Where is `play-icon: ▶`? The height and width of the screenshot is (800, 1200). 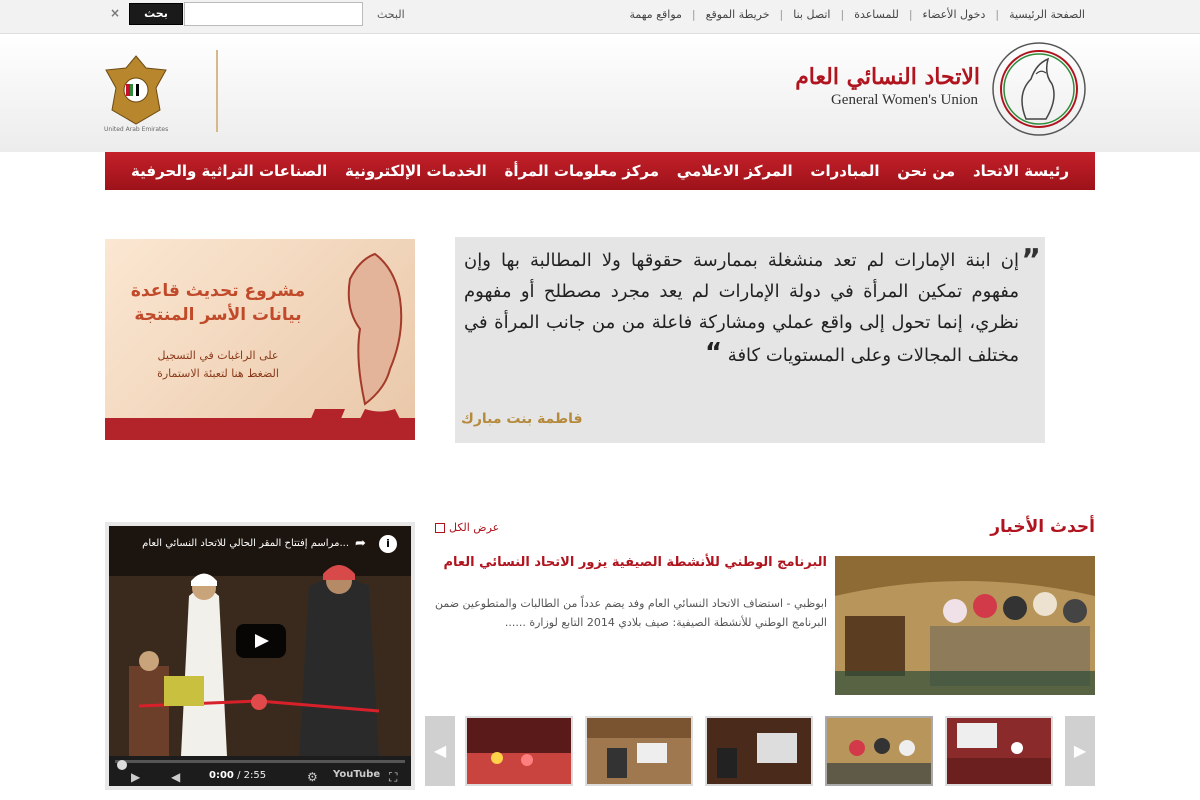 play-icon: ▶ is located at coordinates (135, 777).